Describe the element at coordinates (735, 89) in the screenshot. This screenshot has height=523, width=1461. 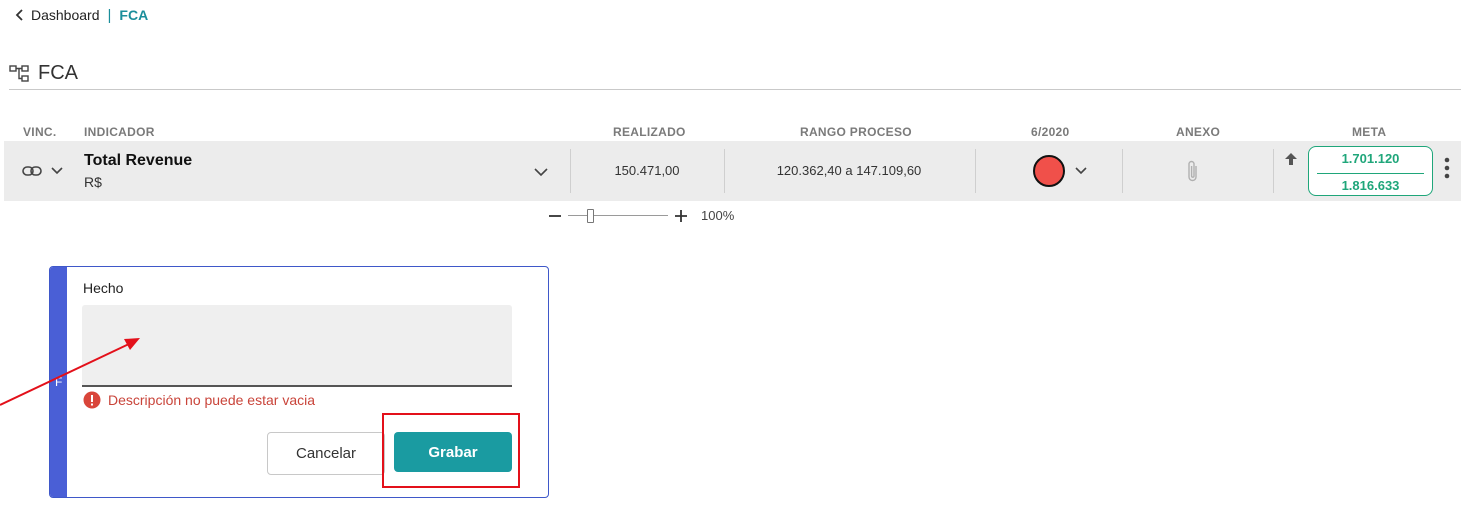
I see `title-divider` at that location.